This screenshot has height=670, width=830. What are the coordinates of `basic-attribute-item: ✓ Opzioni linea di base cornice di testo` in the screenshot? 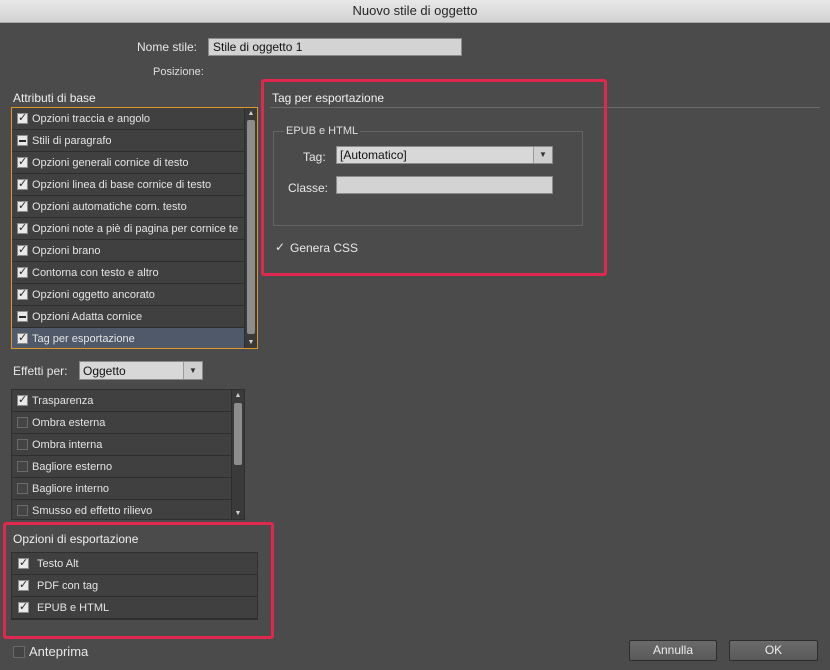 It's located at (128, 185).